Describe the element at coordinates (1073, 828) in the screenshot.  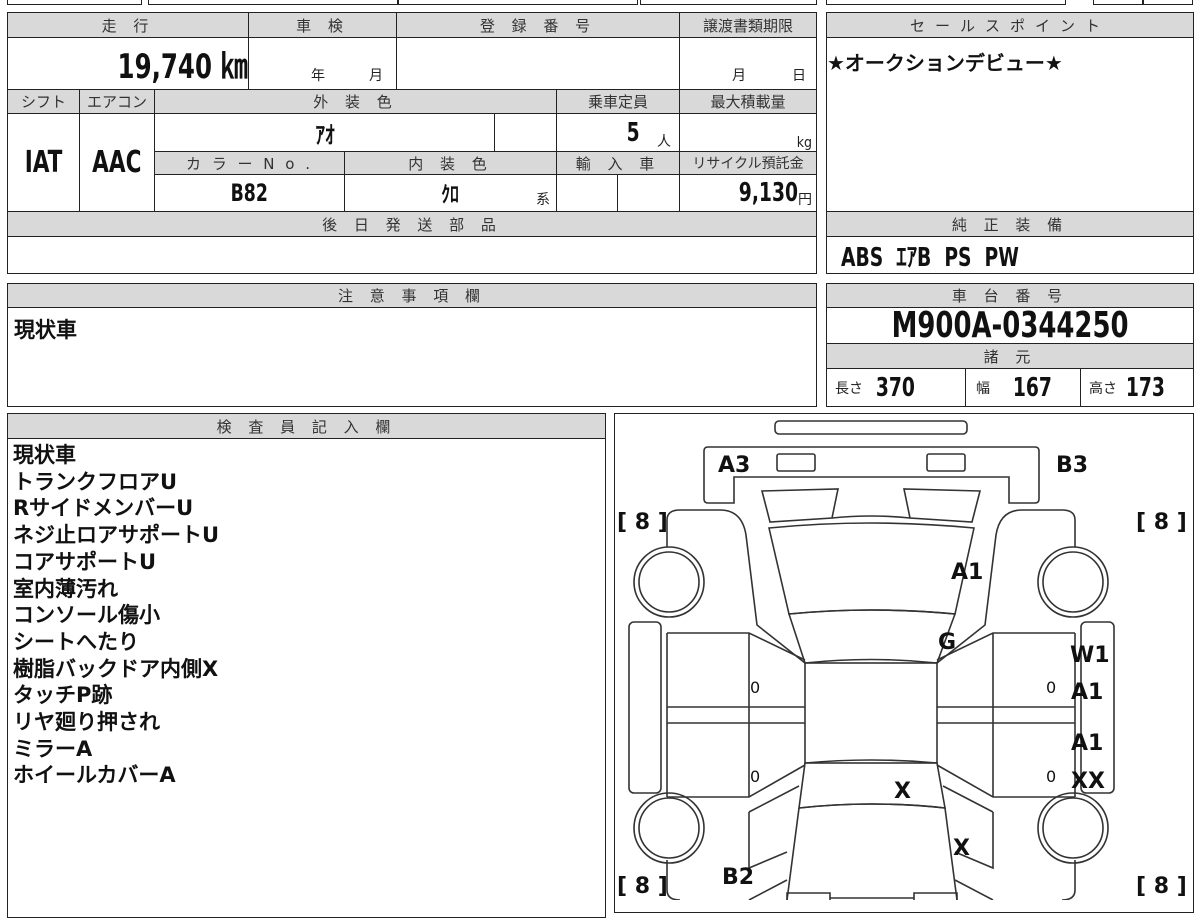
I see `wheel-front-right` at that location.